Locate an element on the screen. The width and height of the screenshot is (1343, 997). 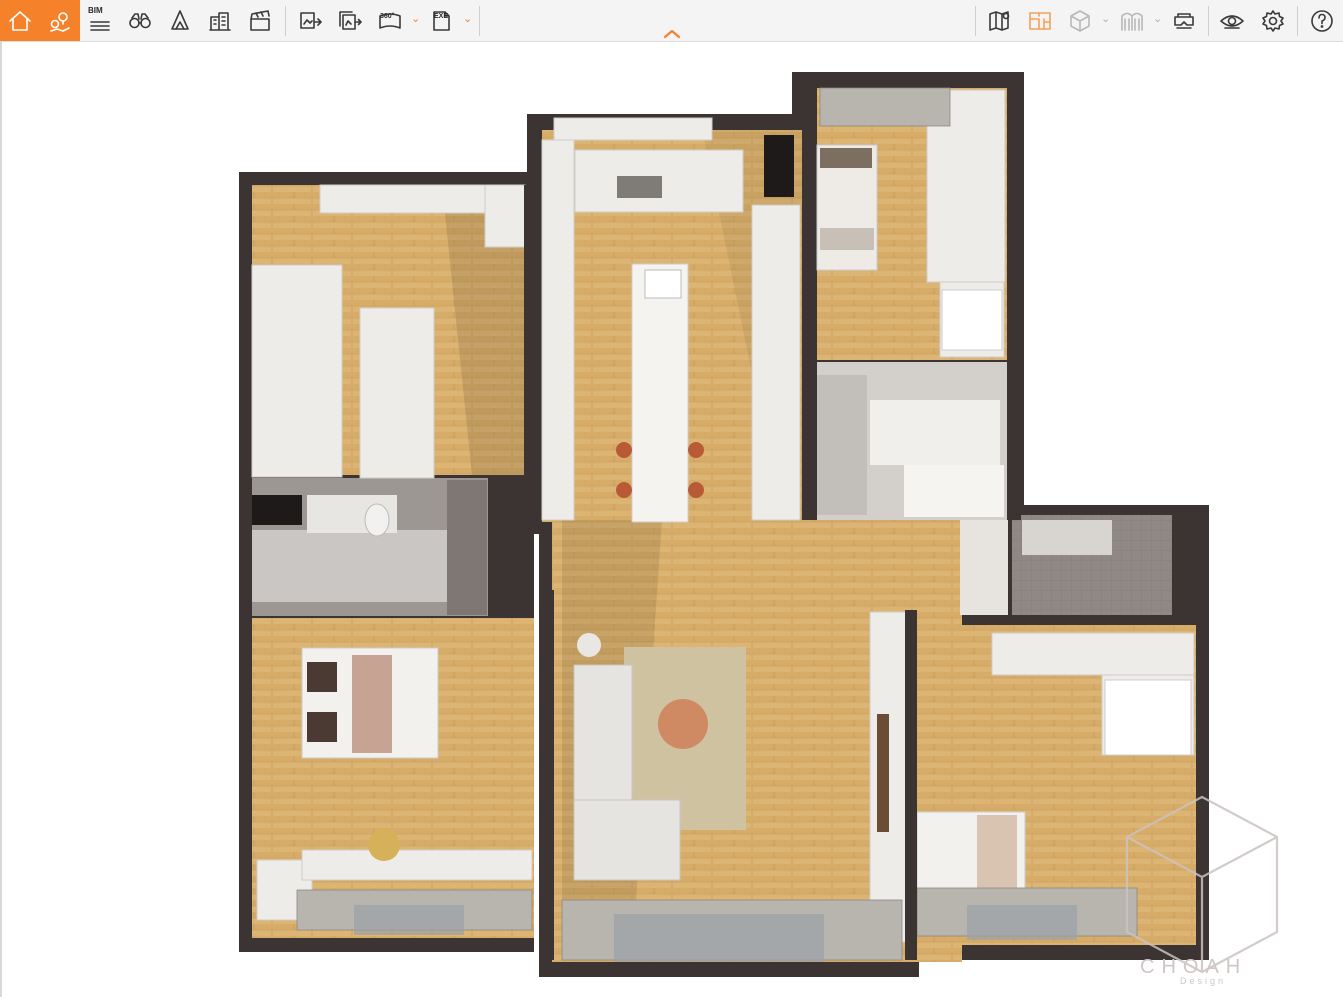
arches-dropdown-icon: ⌄ is located at coordinates (1158, 19).